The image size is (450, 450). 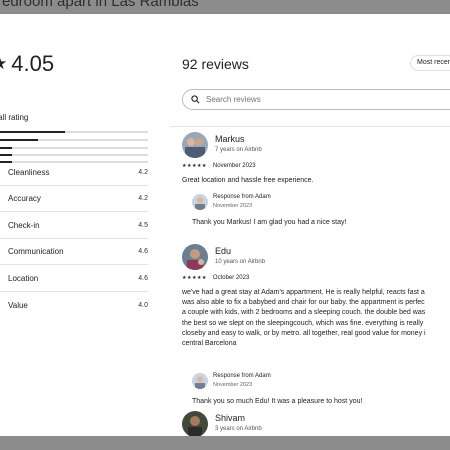 I want to click on category-value: 4.0, so click(x=143, y=305).